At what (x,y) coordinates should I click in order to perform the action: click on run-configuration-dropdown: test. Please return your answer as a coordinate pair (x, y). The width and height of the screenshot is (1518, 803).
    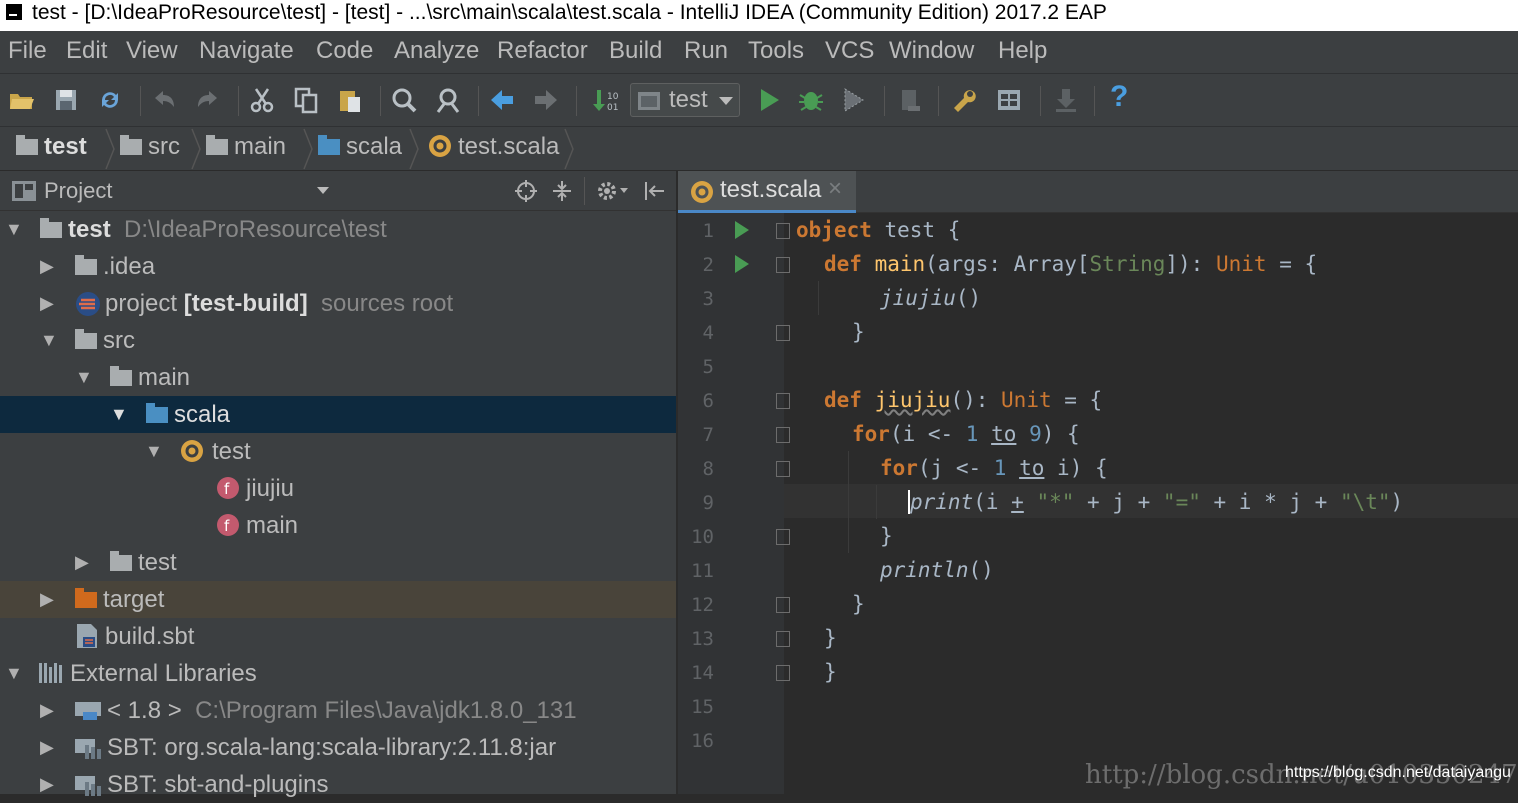
    Looking at the image, I should click on (685, 100).